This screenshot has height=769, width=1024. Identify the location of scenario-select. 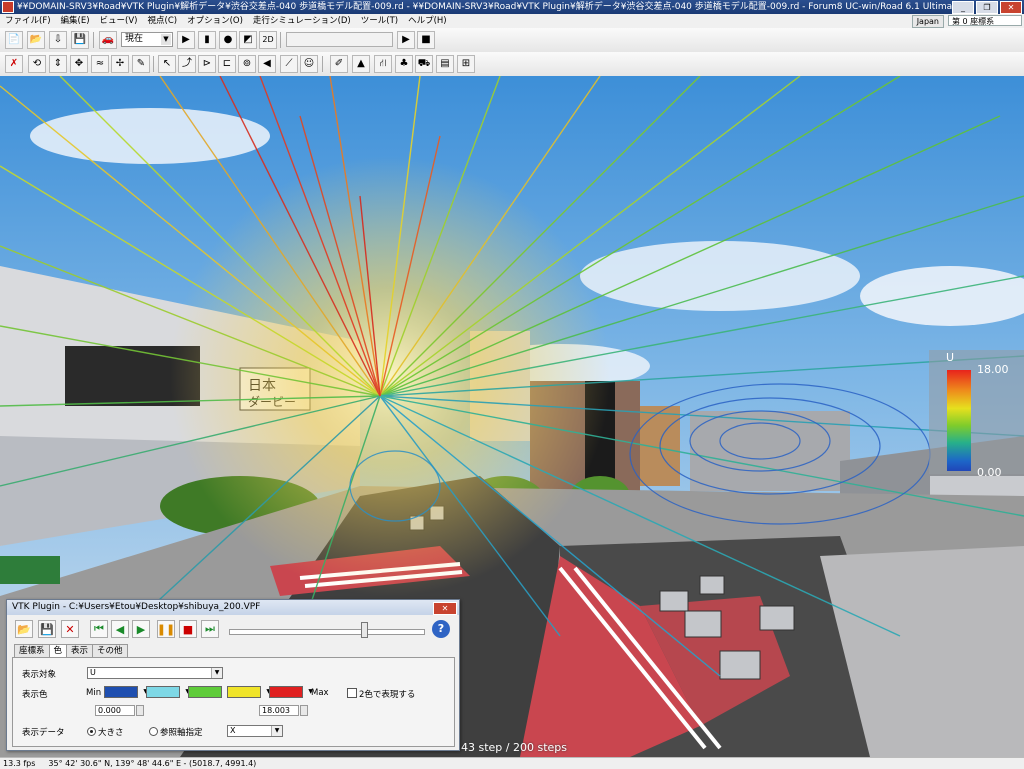
(339, 39).